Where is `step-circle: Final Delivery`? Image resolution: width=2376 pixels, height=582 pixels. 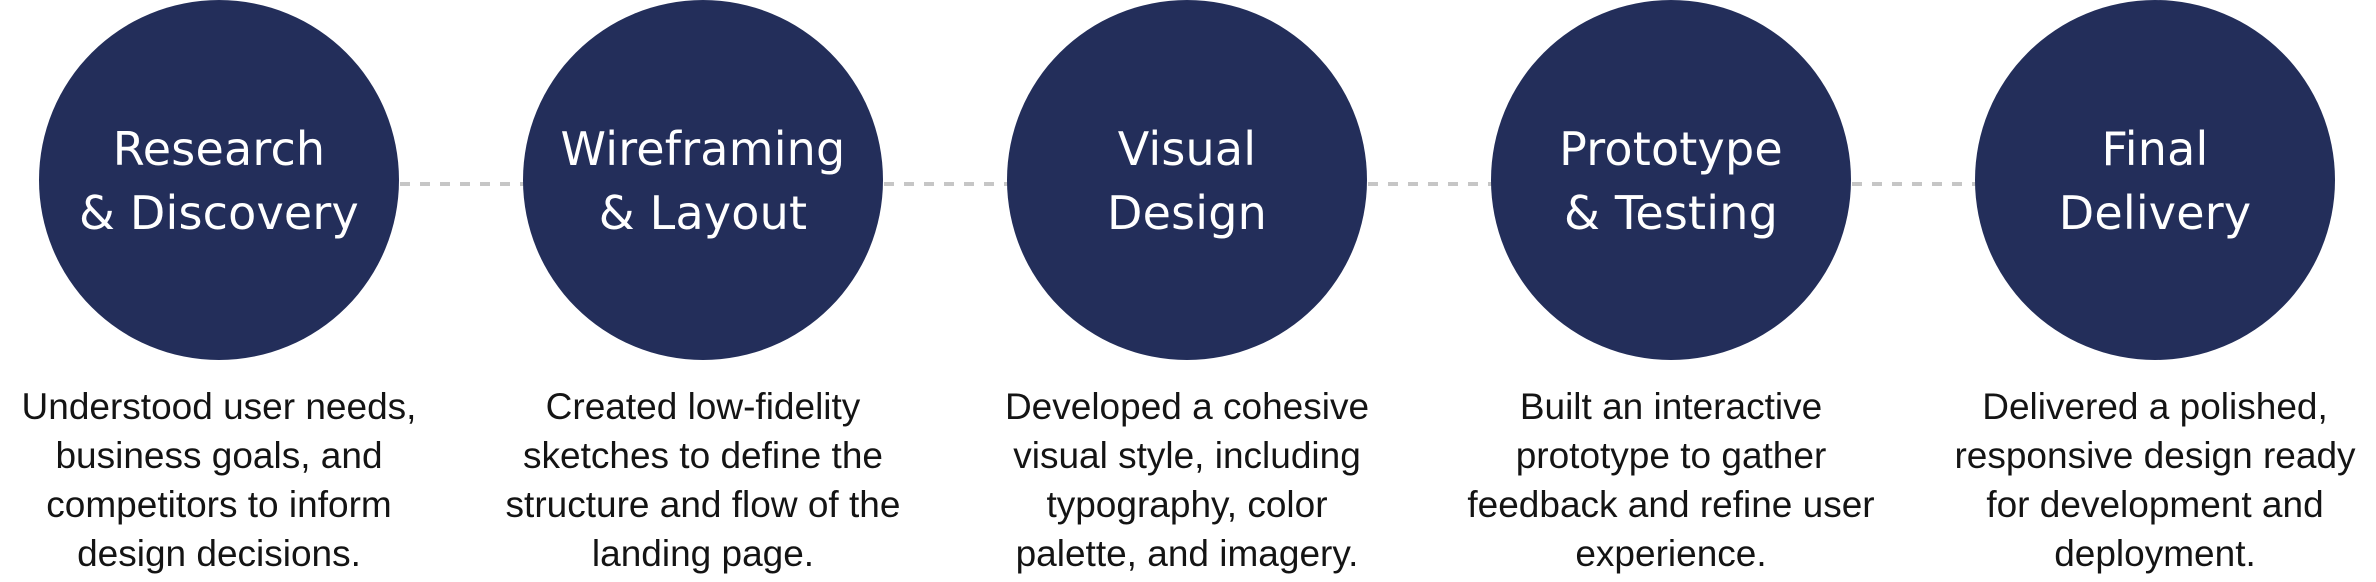 step-circle: Final Delivery is located at coordinates (2155, 180).